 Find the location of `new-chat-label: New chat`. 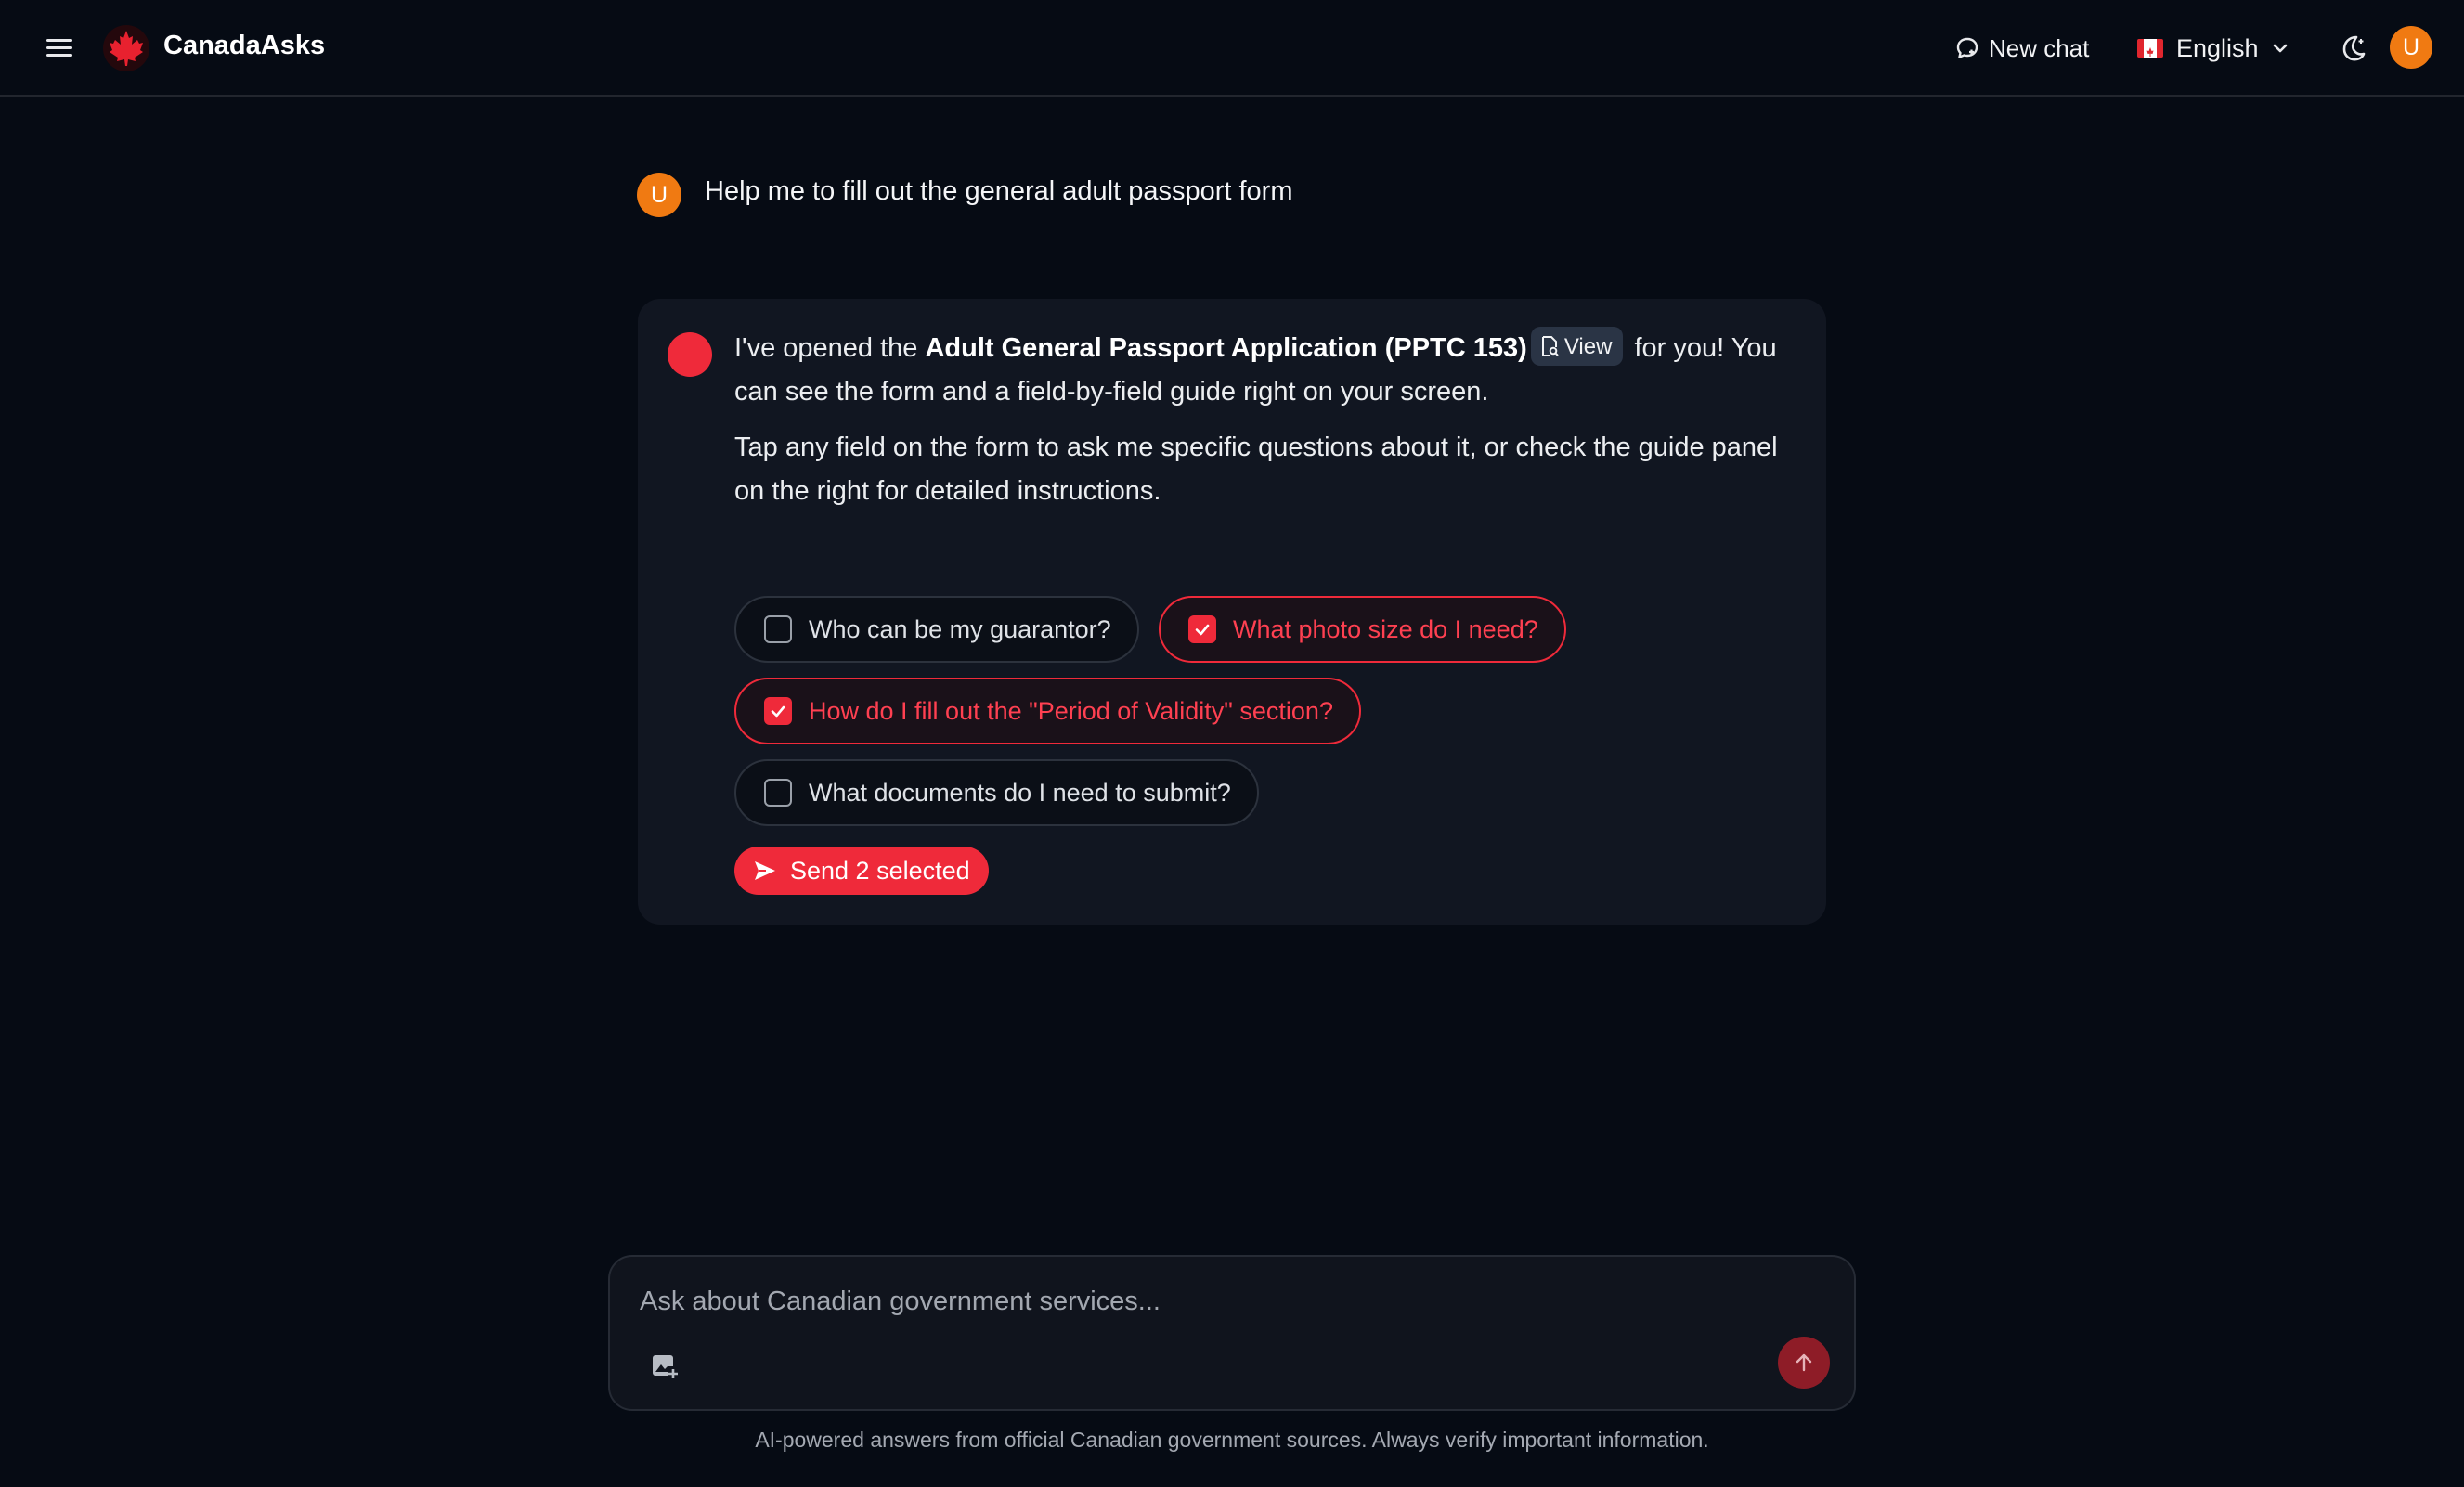

new-chat-label: New chat is located at coordinates (2039, 47).